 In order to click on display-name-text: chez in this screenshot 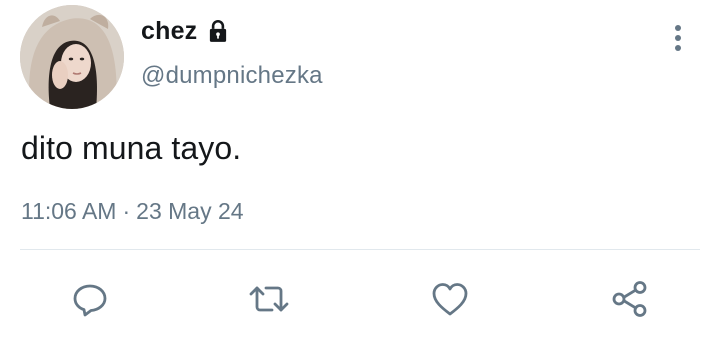, I will do `click(169, 31)`.